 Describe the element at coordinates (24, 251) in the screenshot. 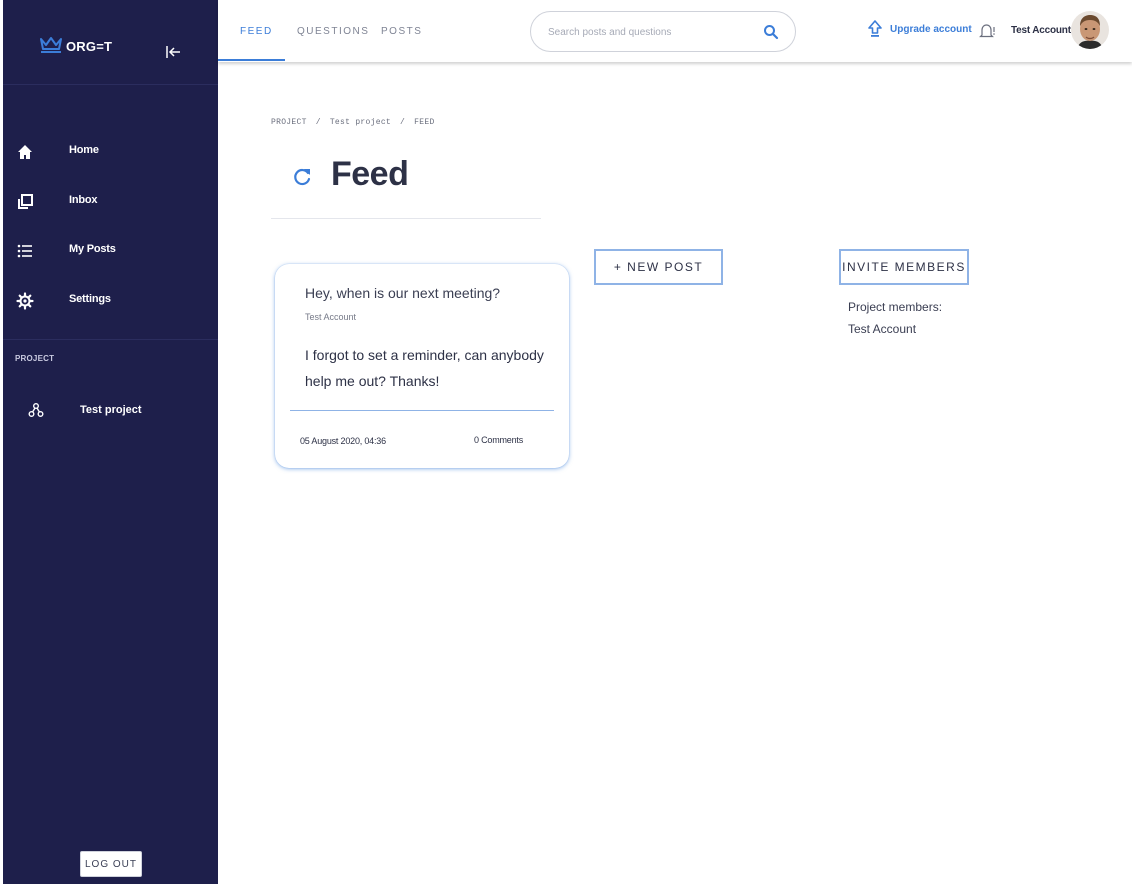

I see `list-icon` at that location.